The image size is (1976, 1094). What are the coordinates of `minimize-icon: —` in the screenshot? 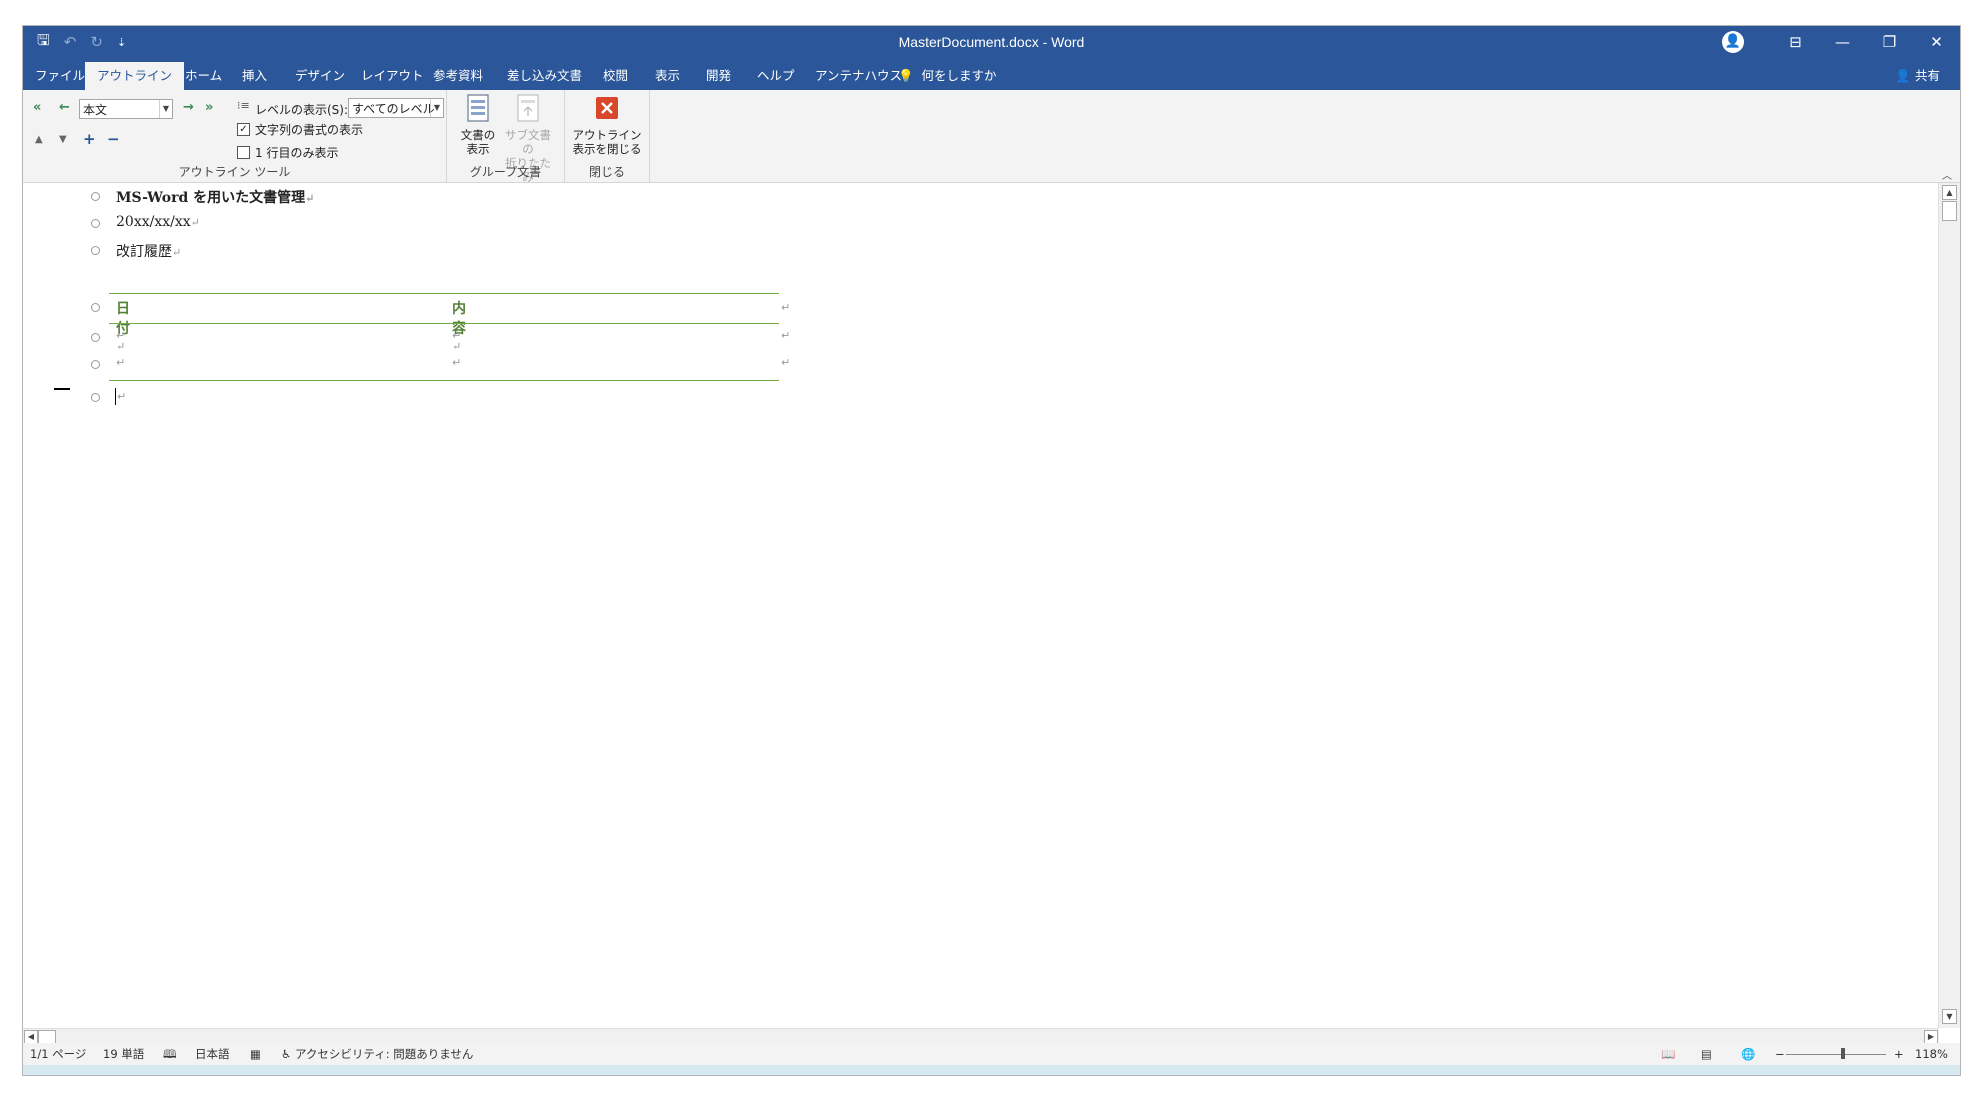 It's located at (1842, 42).